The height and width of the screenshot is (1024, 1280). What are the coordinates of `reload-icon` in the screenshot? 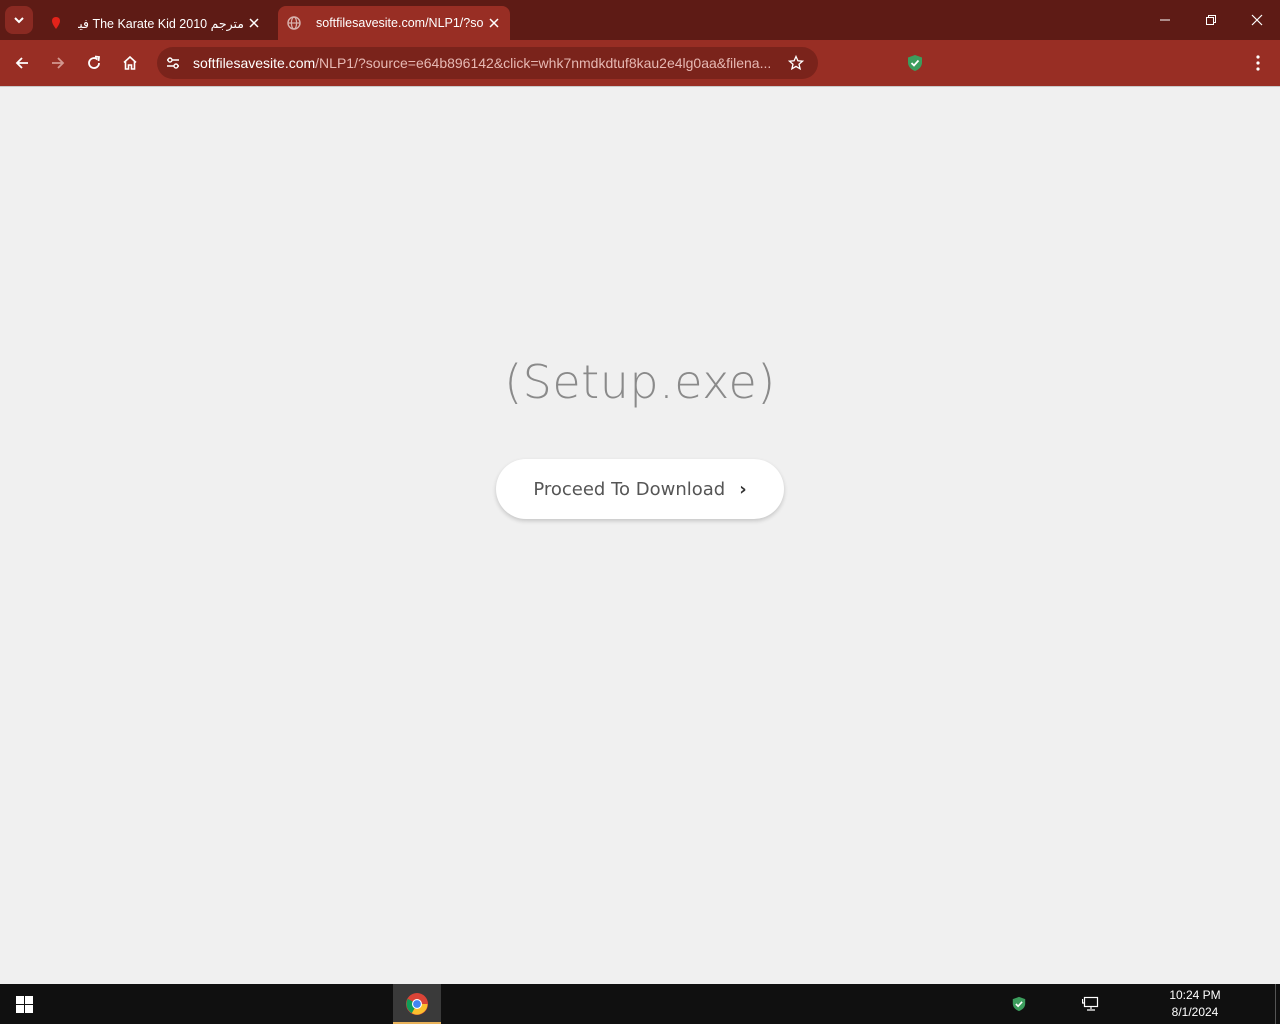 It's located at (94, 62).